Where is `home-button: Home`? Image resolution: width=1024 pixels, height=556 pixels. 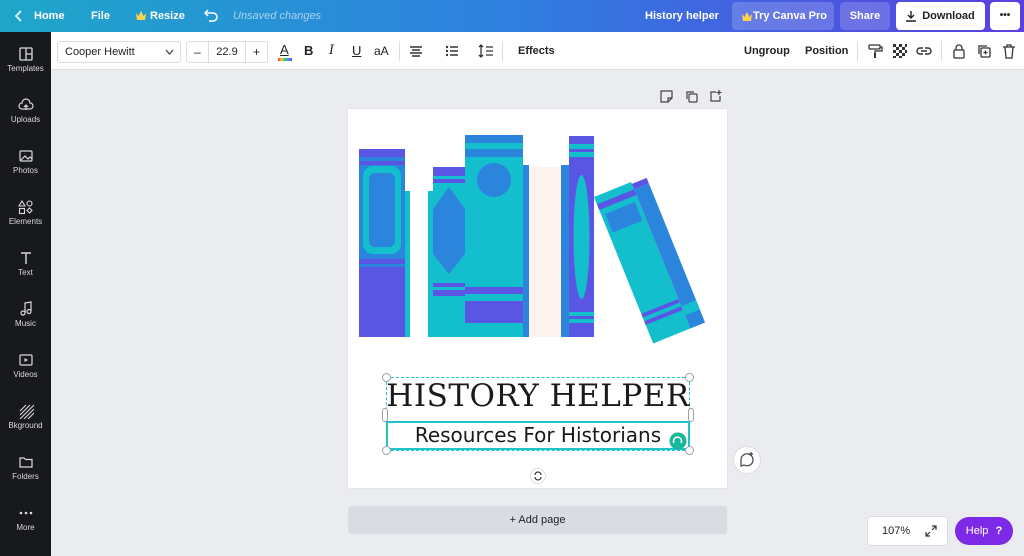 home-button: Home is located at coordinates (49, 16).